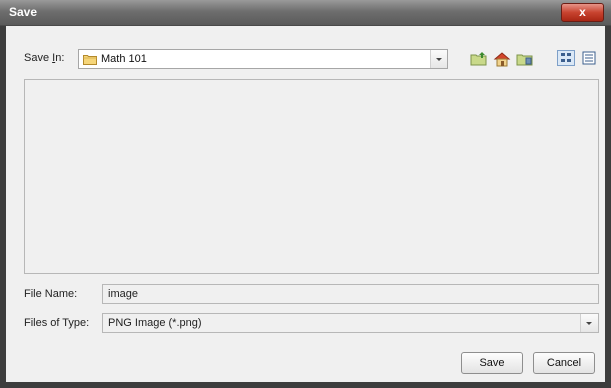  Describe the element at coordinates (263, 59) in the screenshot. I see `save-in-dropdown: Math 101` at that location.